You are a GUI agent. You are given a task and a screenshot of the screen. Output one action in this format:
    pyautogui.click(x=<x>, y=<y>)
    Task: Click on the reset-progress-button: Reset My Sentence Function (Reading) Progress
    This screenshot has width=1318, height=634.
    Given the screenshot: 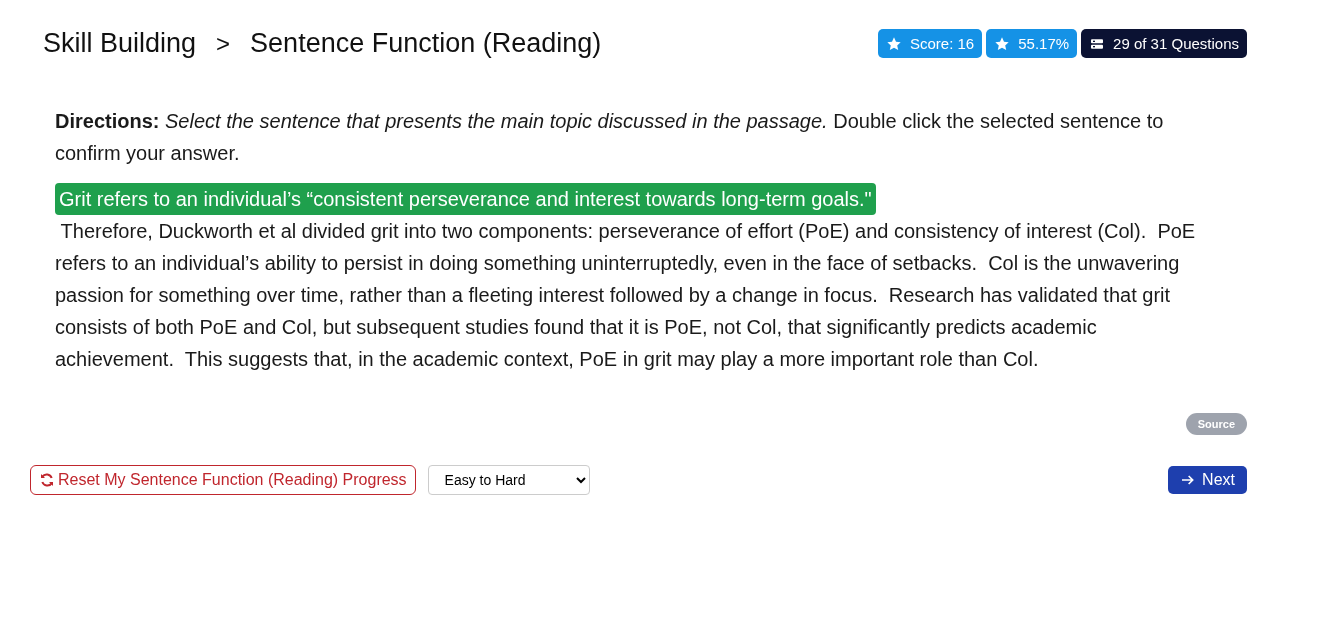 What is the action you would take?
    pyautogui.click(x=223, y=480)
    